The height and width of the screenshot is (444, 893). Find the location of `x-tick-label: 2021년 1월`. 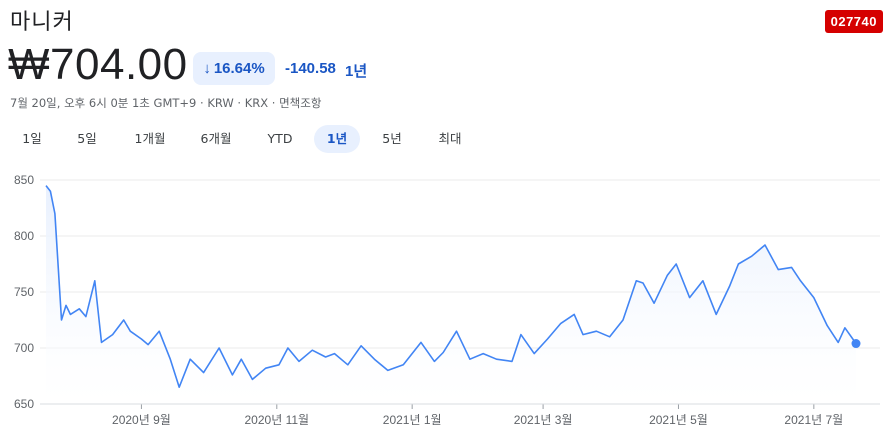

x-tick-label: 2021년 1월 is located at coordinates (412, 420).